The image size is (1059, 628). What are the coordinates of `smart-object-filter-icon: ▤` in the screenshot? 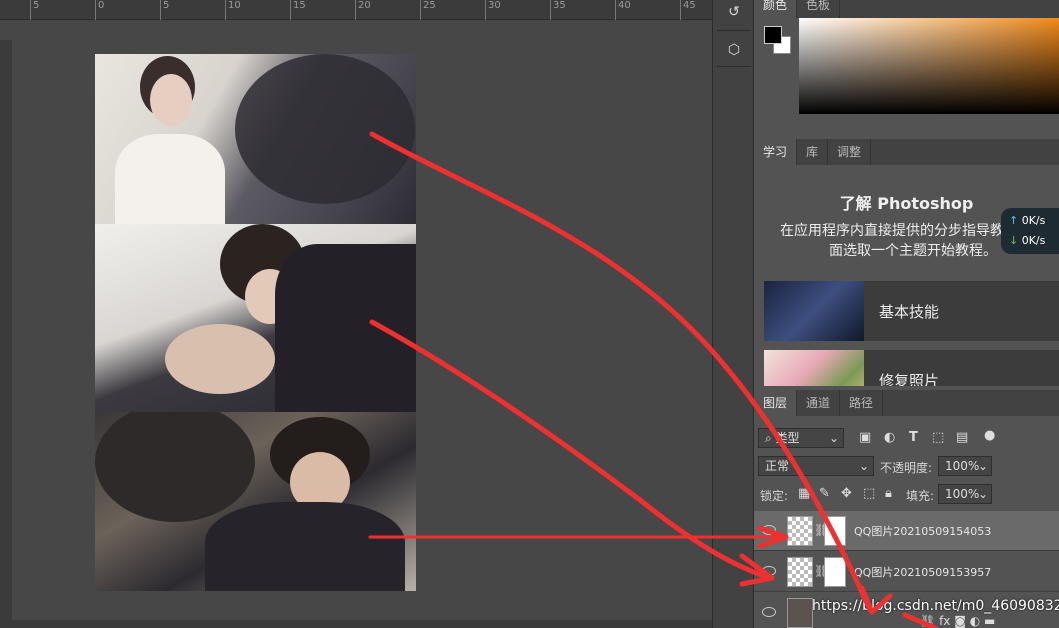 It's located at (962, 437).